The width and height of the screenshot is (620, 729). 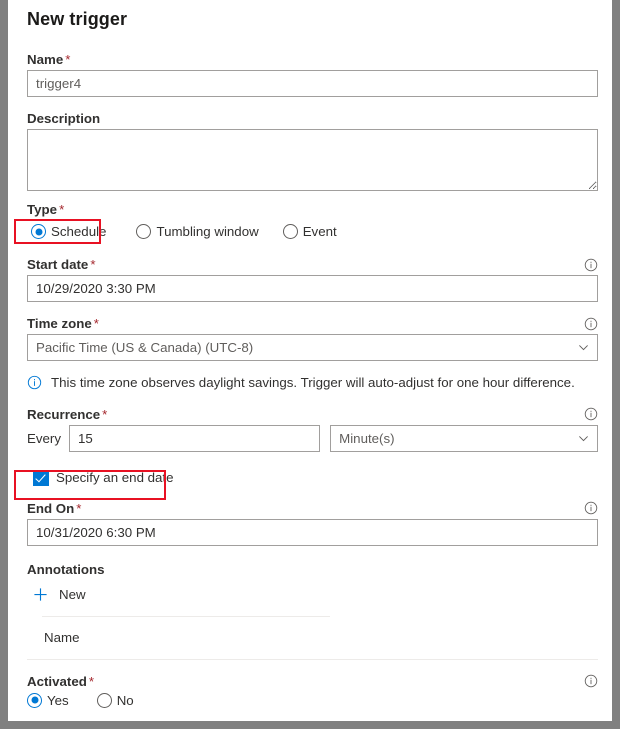 What do you see at coordinates (41, 477) in the screenshot?
I see `checkbox-checked-icon` at bounding box center [41, 477].